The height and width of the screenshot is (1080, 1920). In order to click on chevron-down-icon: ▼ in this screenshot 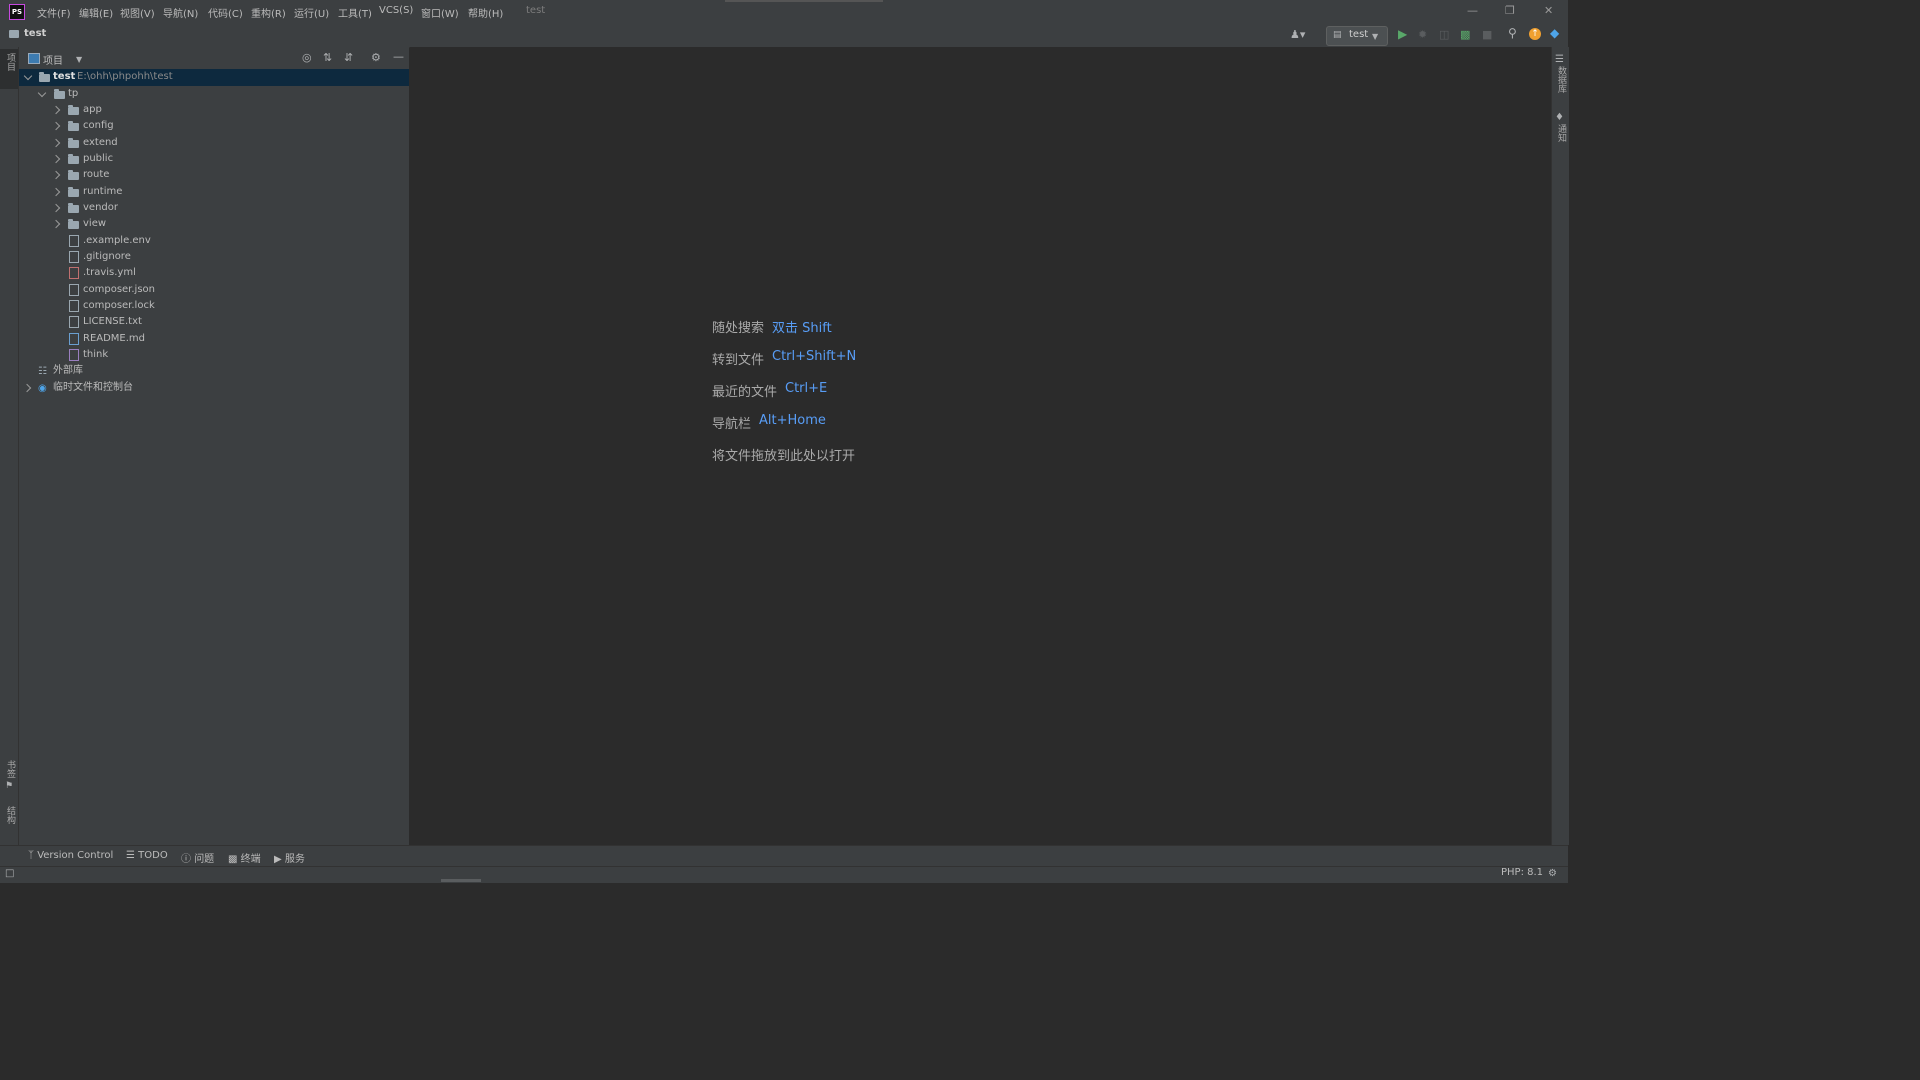, I will do `click(79, 59)`.